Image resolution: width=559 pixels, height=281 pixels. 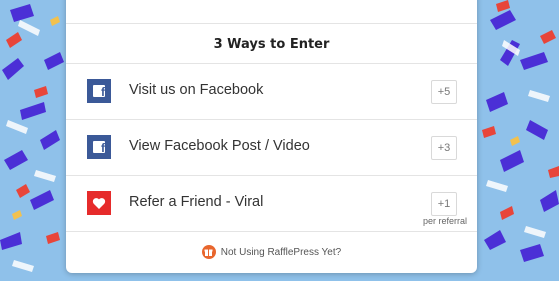 What do you see at coordinates (219, 146) in the screenshot?
I see `entry-label: View Facebook Post / Video` at bounding box center [219, 146].